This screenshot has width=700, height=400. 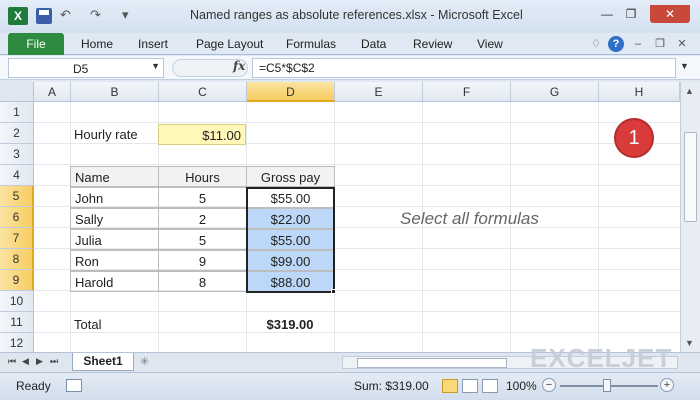 What do you see at coordinates (290, 176) in the screenshot?
I see `cell-d4: Gross pay` at bounding box center [290, 176].